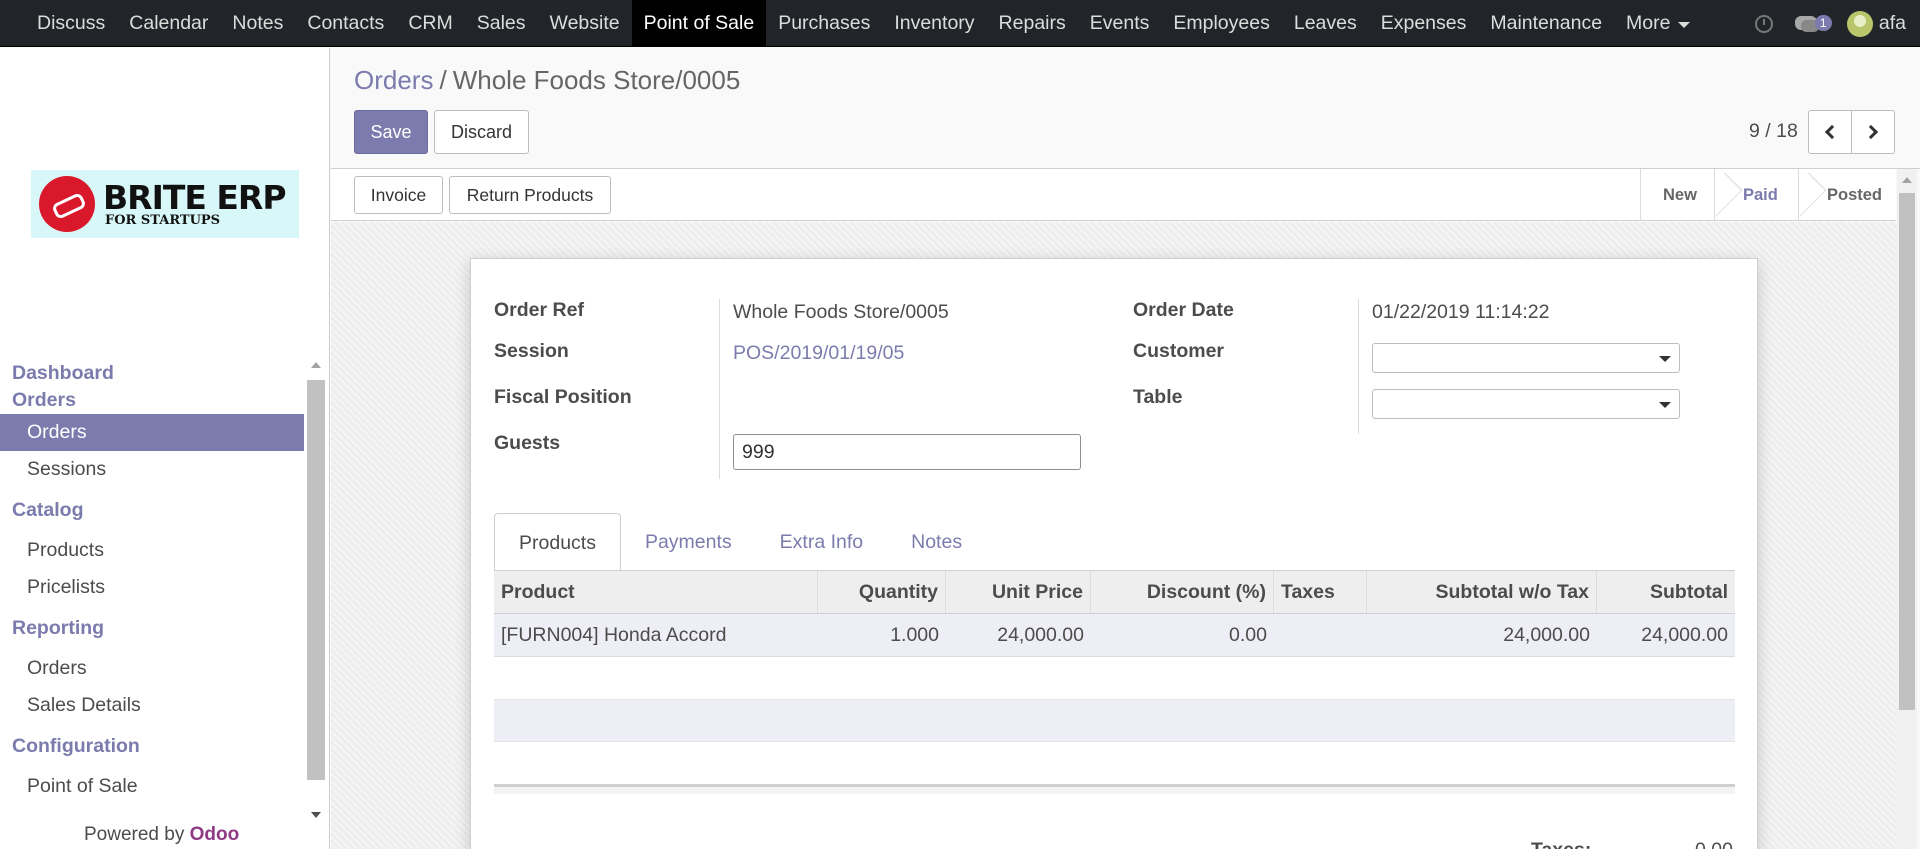 The height and width of the screenshot is (849, 1920). What do you see at coordinates (882, 592) in the screenshot?
I see `column-header-quantity: Quantity` at bounding box center [882, 592].